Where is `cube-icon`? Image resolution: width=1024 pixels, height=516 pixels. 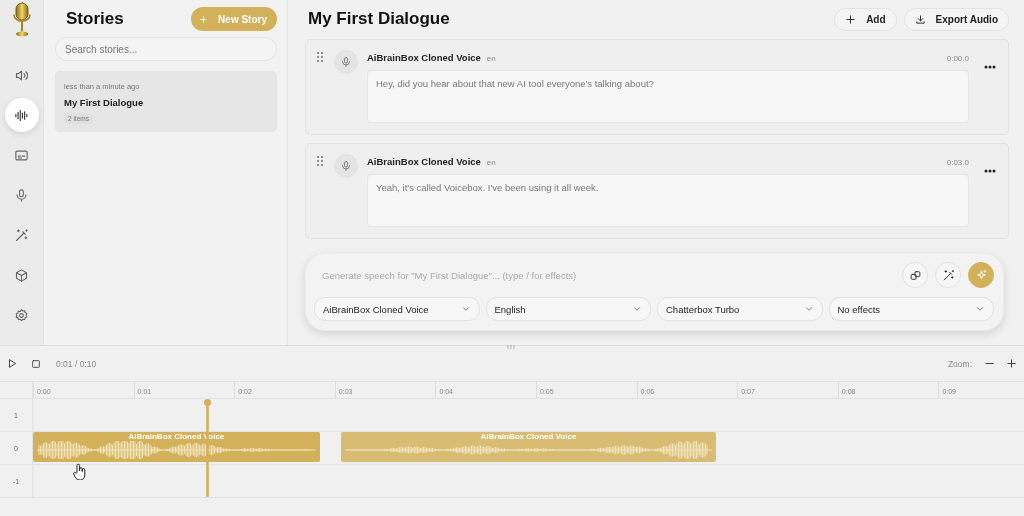
cube-icon is located at coordinates (21, 275).